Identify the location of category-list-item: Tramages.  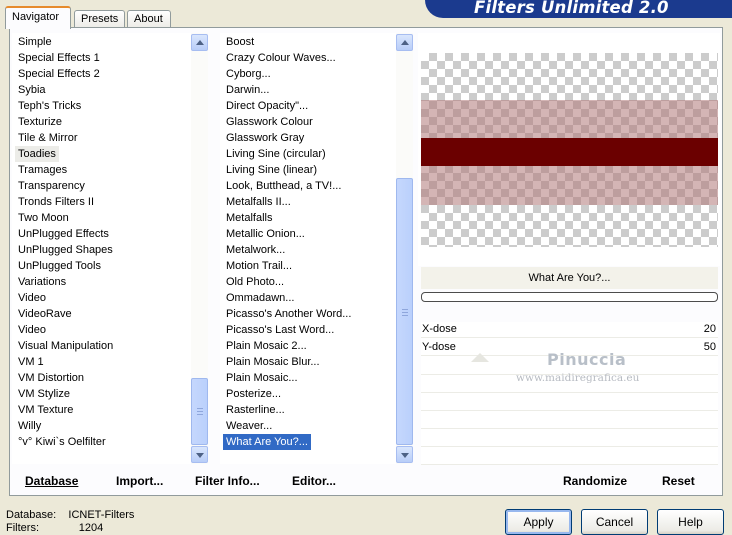
(42, 170).